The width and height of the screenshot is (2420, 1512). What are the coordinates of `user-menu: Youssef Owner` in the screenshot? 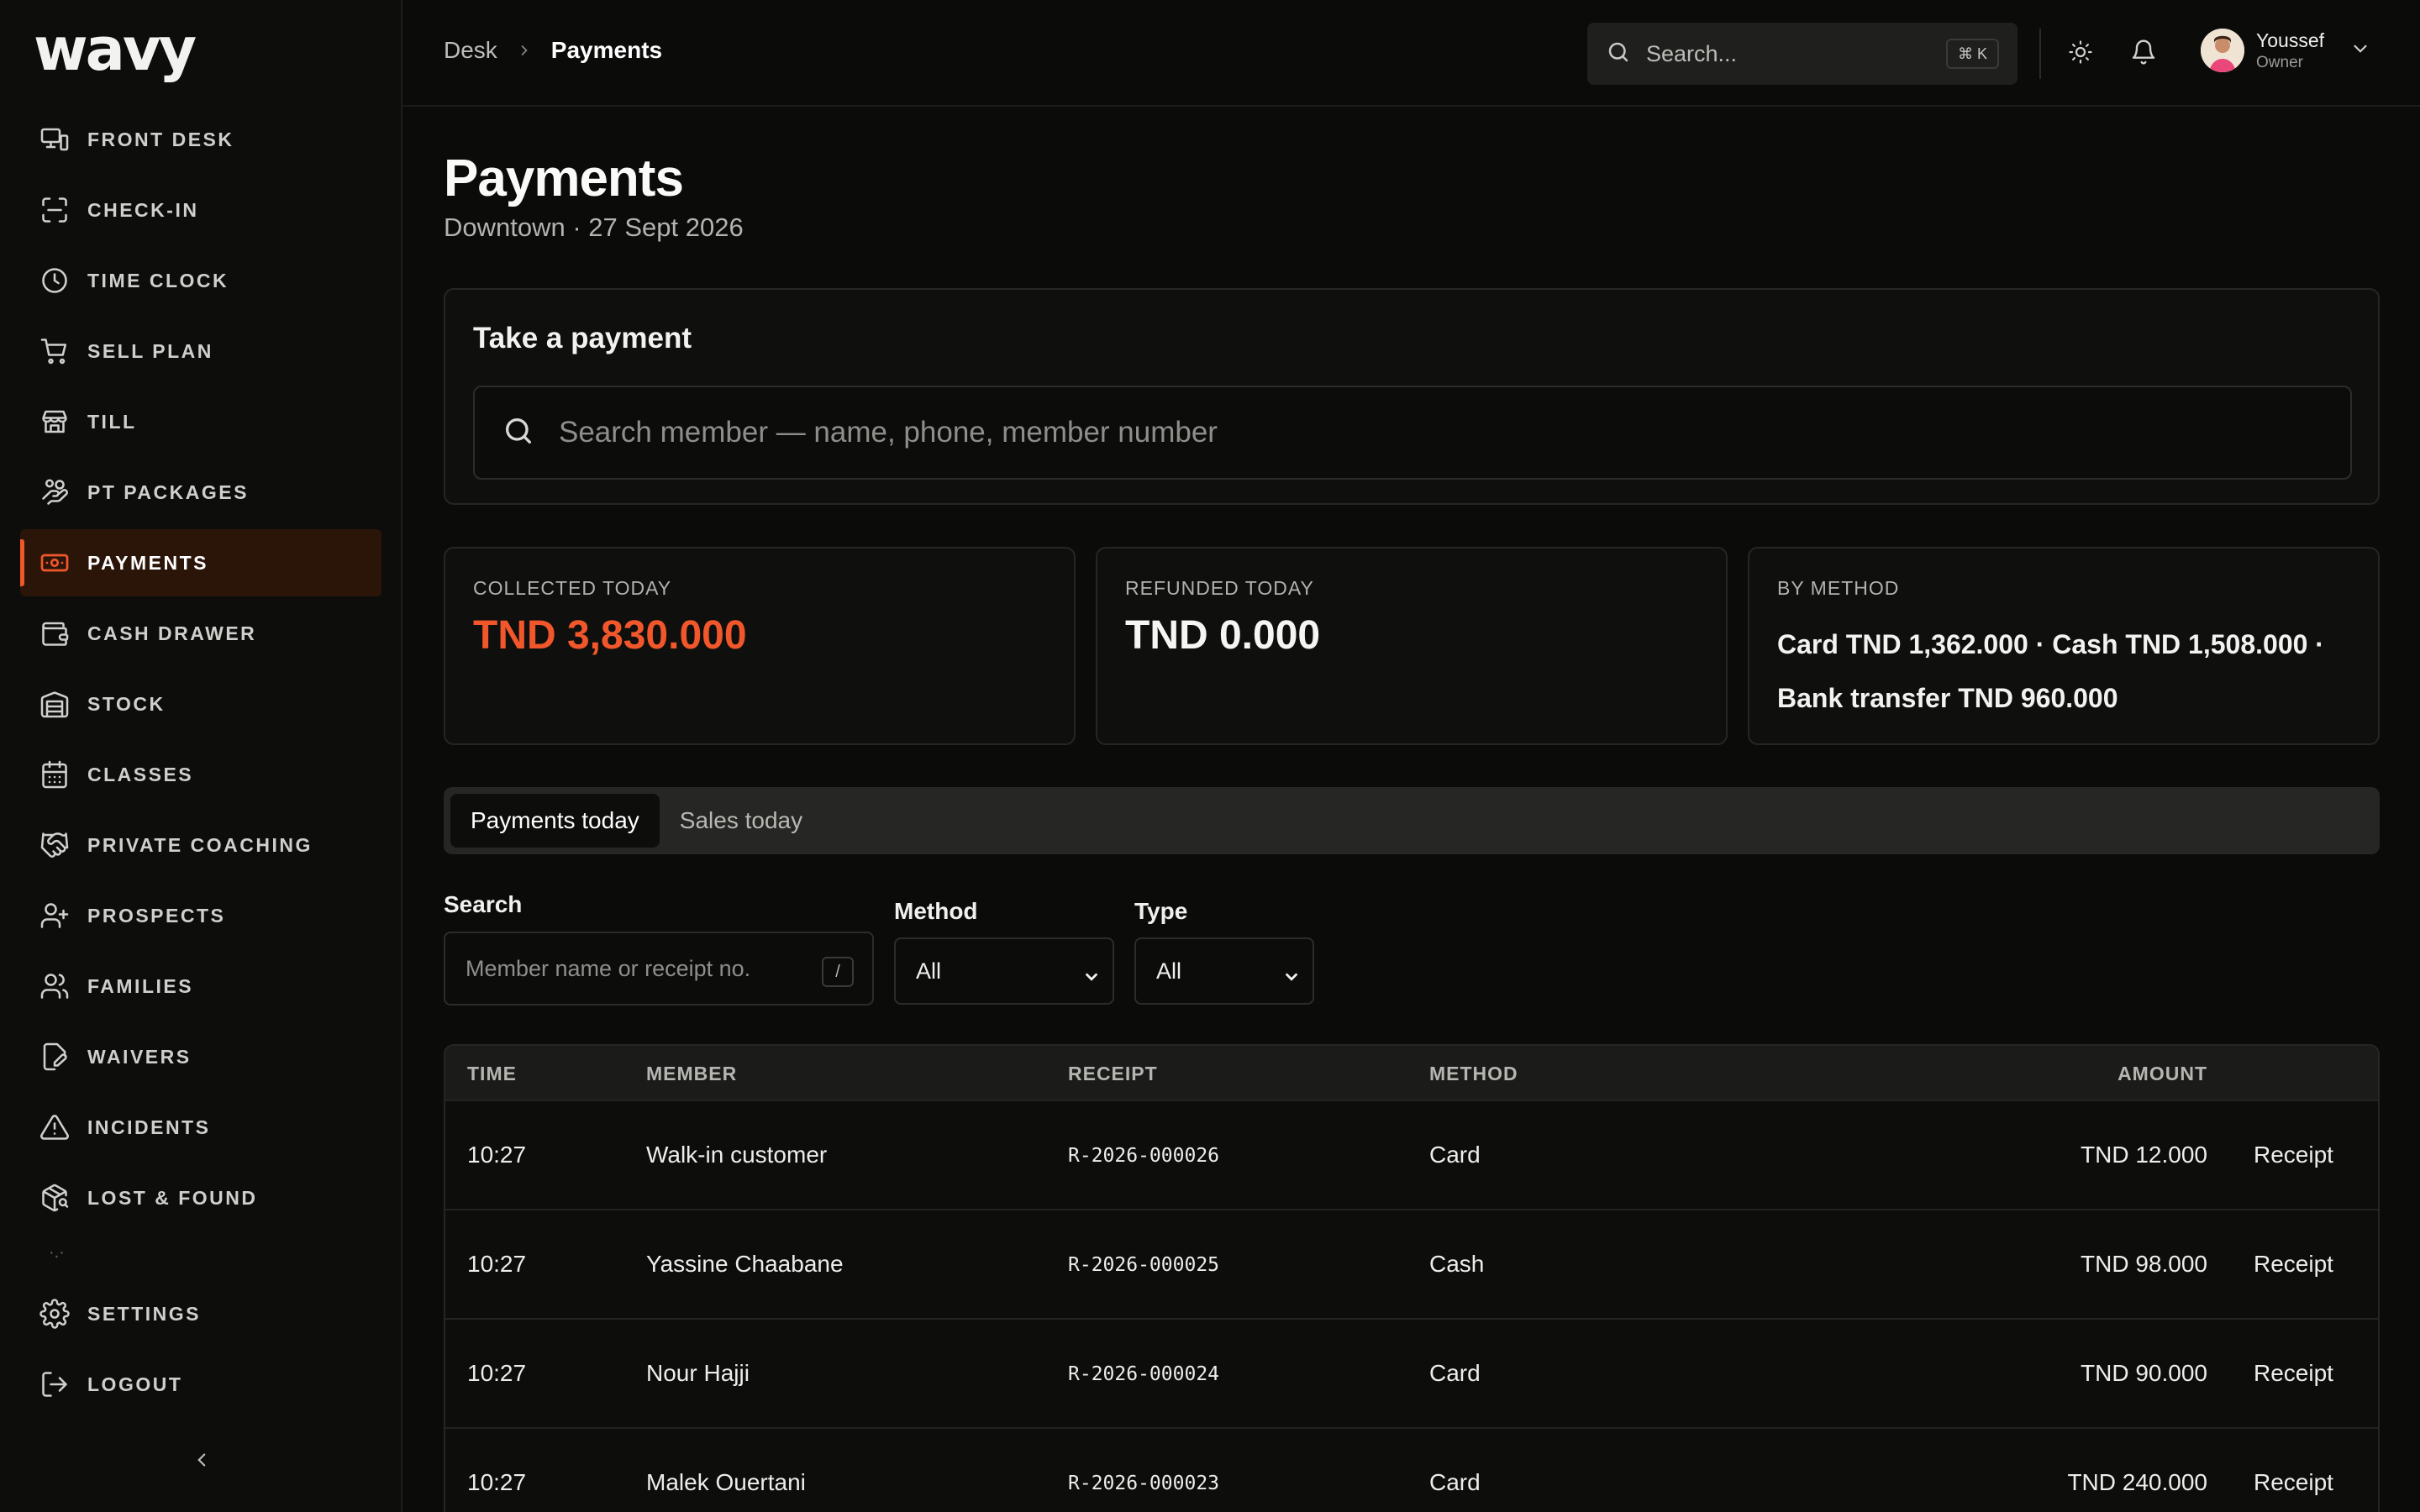 It's located at (2286, 50).